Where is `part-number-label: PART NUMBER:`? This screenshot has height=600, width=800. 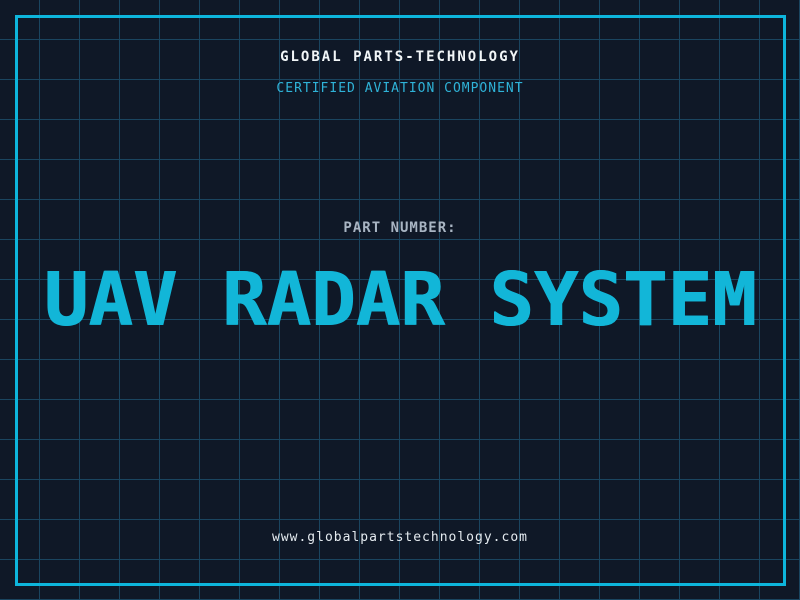 part-number-label: PART NUMBER: is located at coordinates (400, 228).